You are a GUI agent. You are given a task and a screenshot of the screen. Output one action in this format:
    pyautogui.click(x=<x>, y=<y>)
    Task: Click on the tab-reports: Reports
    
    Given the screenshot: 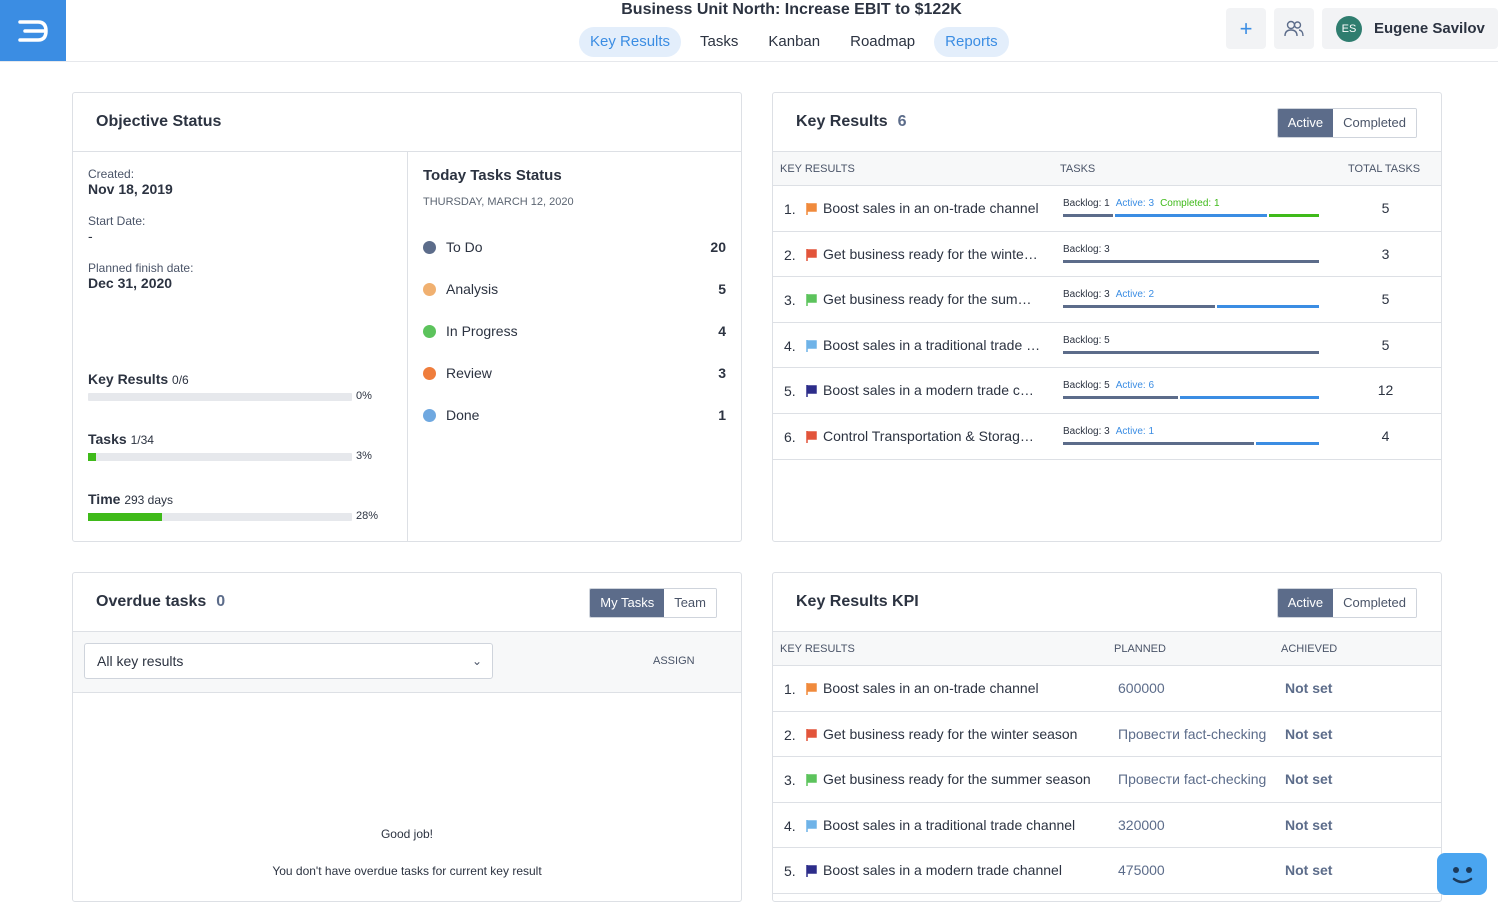 What is the action you would take?
    pyautogui.click(x=971, y=42)
    